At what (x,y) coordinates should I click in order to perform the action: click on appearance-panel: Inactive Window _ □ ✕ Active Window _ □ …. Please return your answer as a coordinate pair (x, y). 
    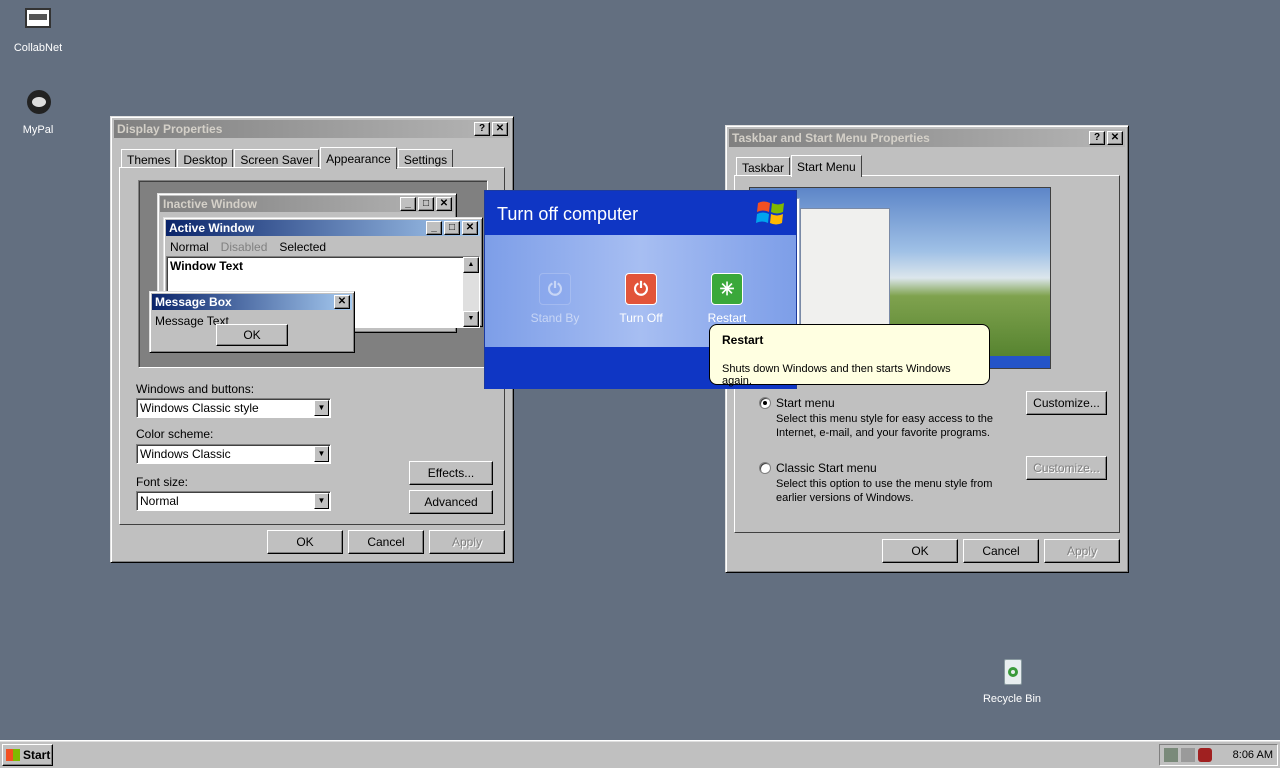
    Looking at the image, I should click on (312, 346).